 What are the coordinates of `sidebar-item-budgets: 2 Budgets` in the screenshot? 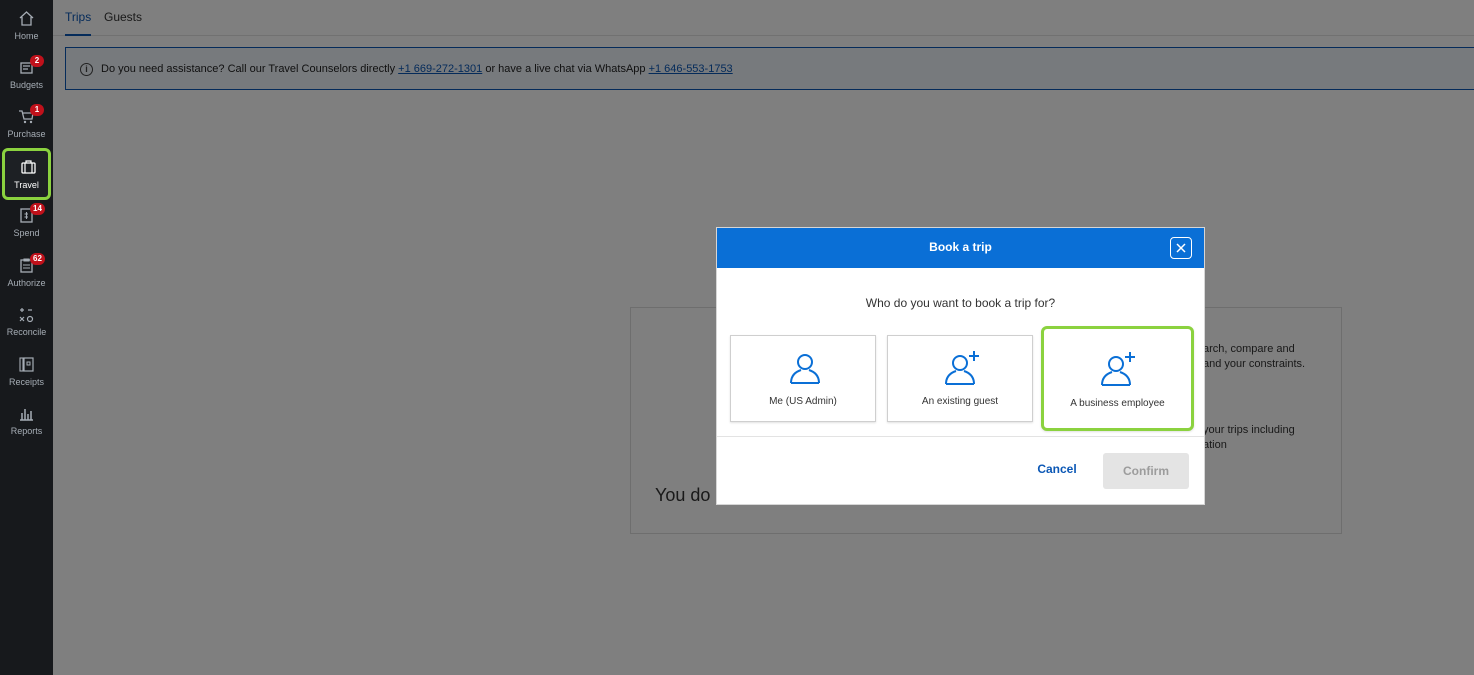 It's located at (26, 76).